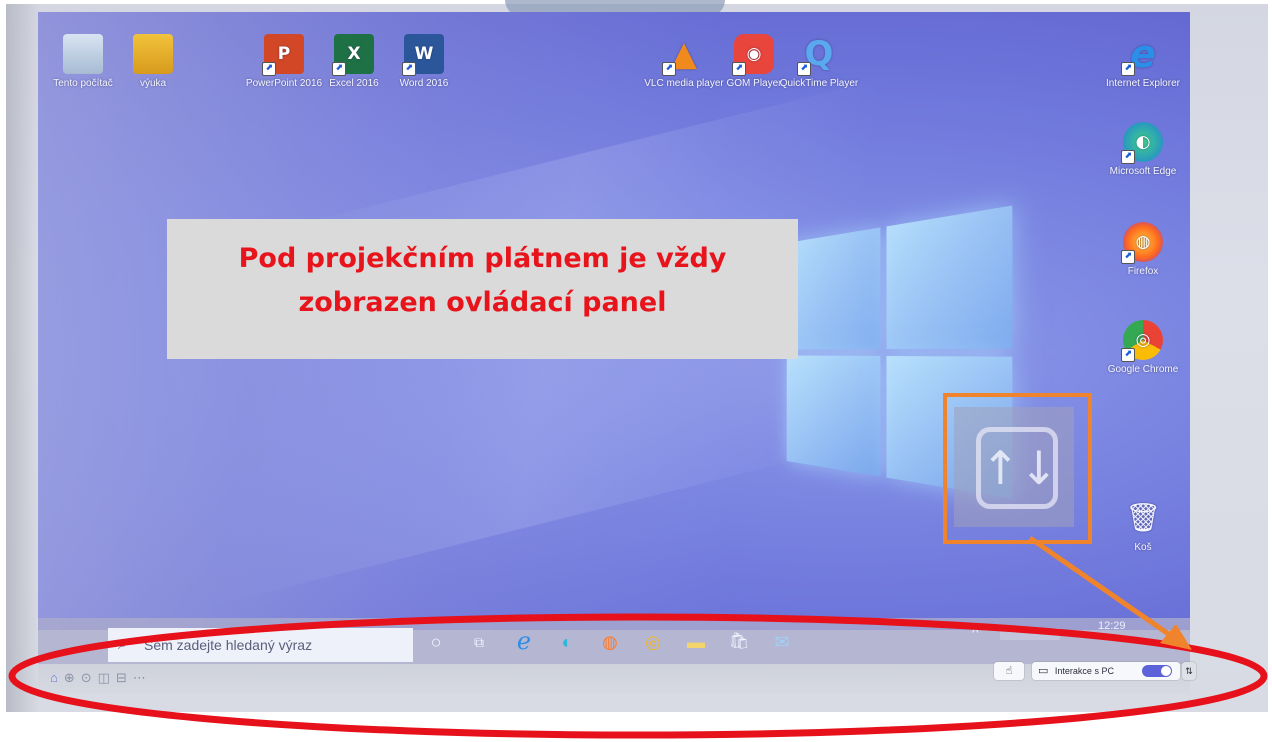 The height and width of the screenshot is (742, 1272). I want to click on desktop-icon-firefox: ◍ ⬈ Firefox, so click(1143, 250).